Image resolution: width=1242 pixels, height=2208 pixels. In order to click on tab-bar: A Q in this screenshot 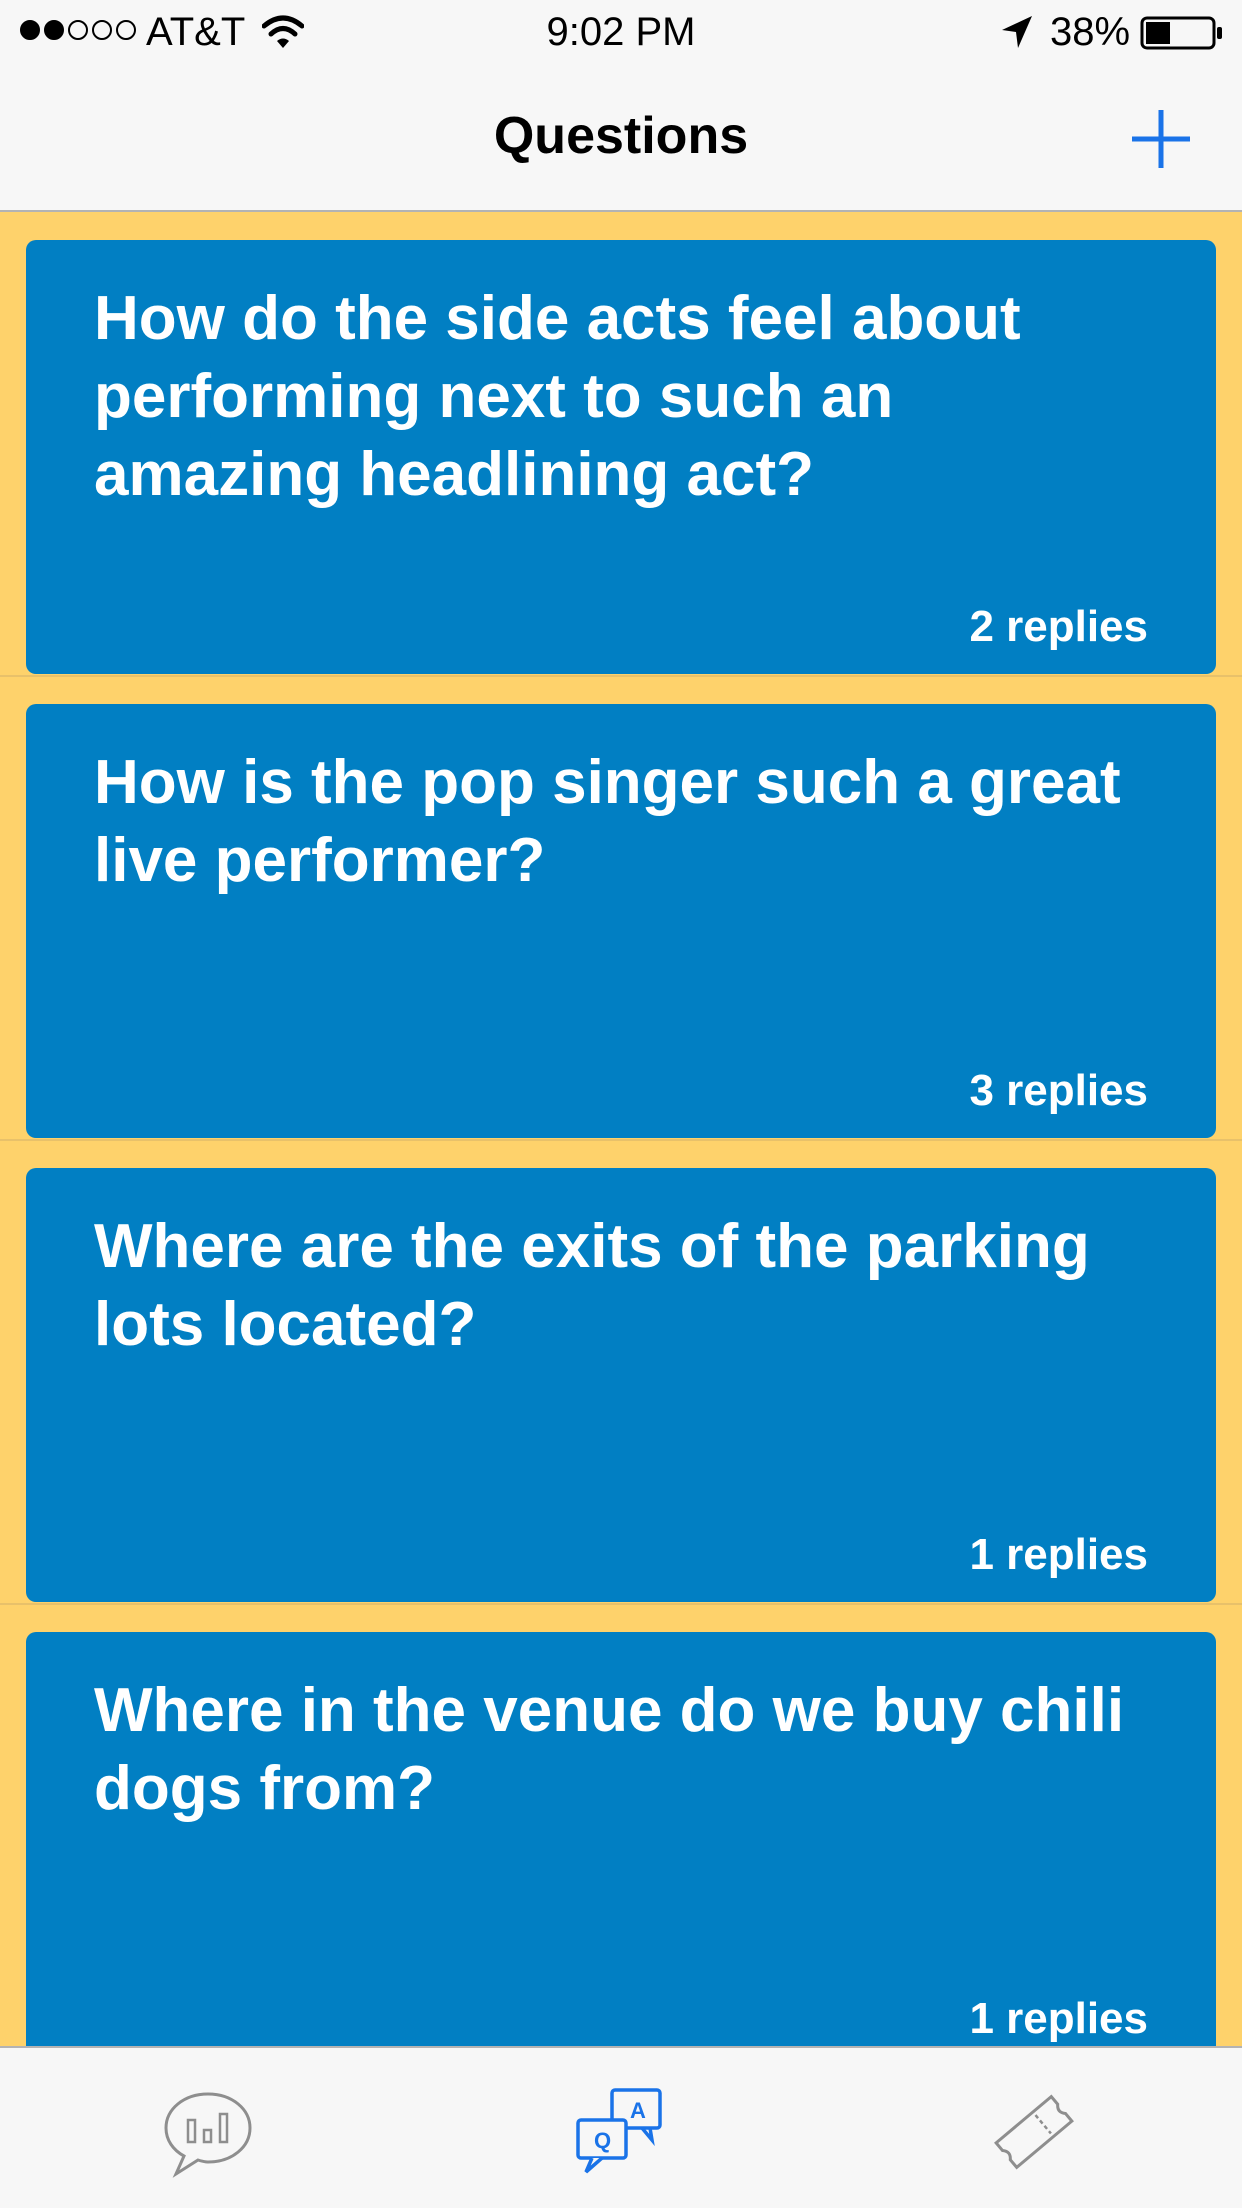, I will do `click(621, 2127)`.